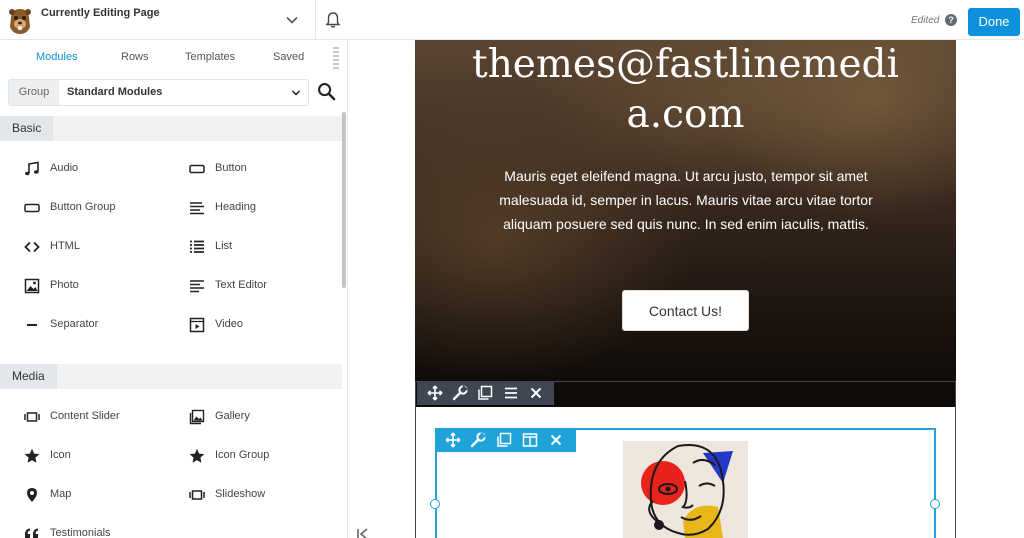 The image size is (1024, 538). I want to click on quote-icon, so click(31, 533).